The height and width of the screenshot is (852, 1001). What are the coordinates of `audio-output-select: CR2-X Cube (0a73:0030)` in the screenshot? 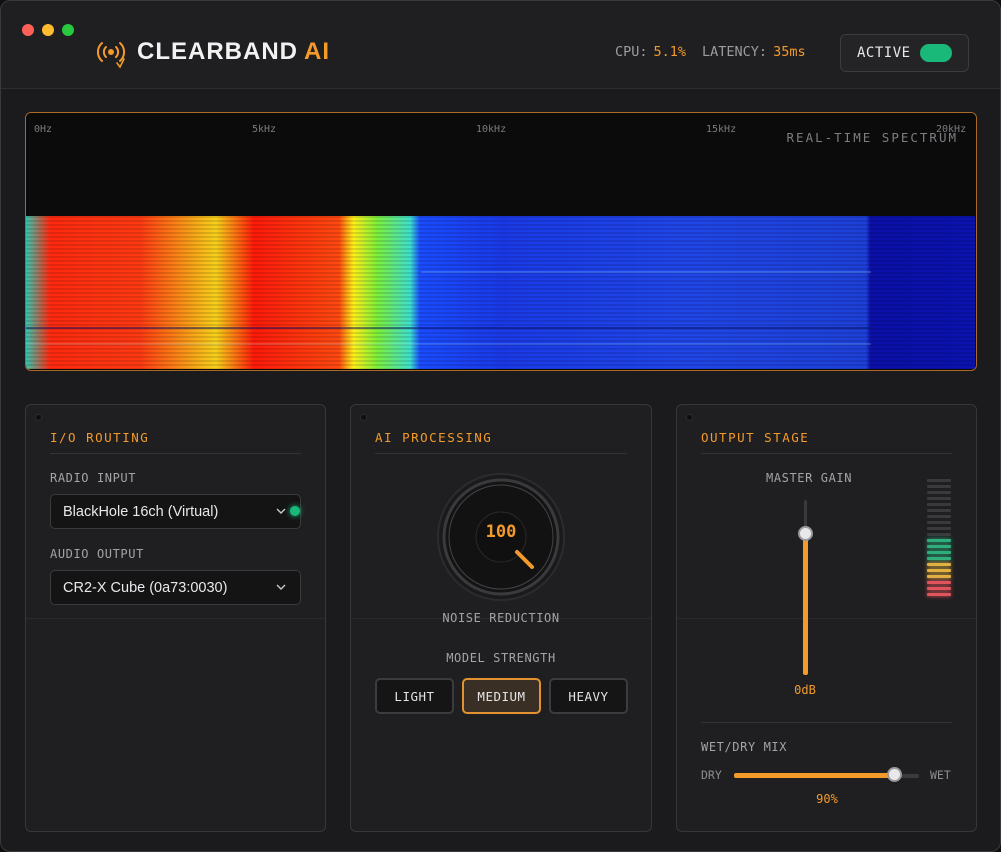 It's located at (175, 587).